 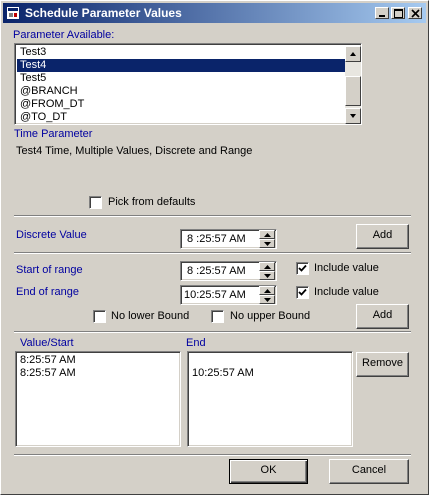 I want to click on ok-button: OK, so click(x=268, y=471).